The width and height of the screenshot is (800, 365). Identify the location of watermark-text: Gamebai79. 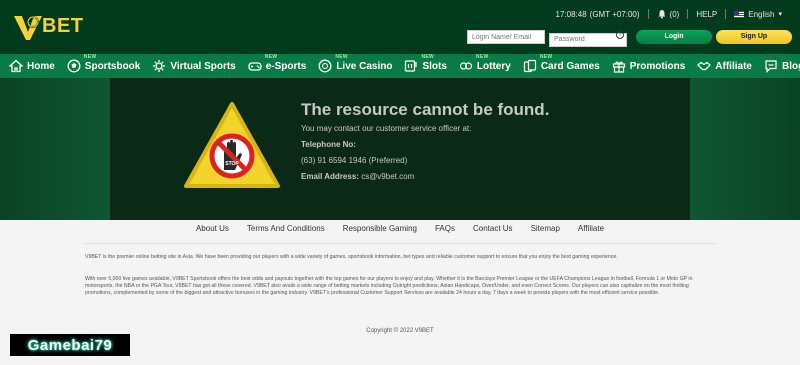
(70, 345).